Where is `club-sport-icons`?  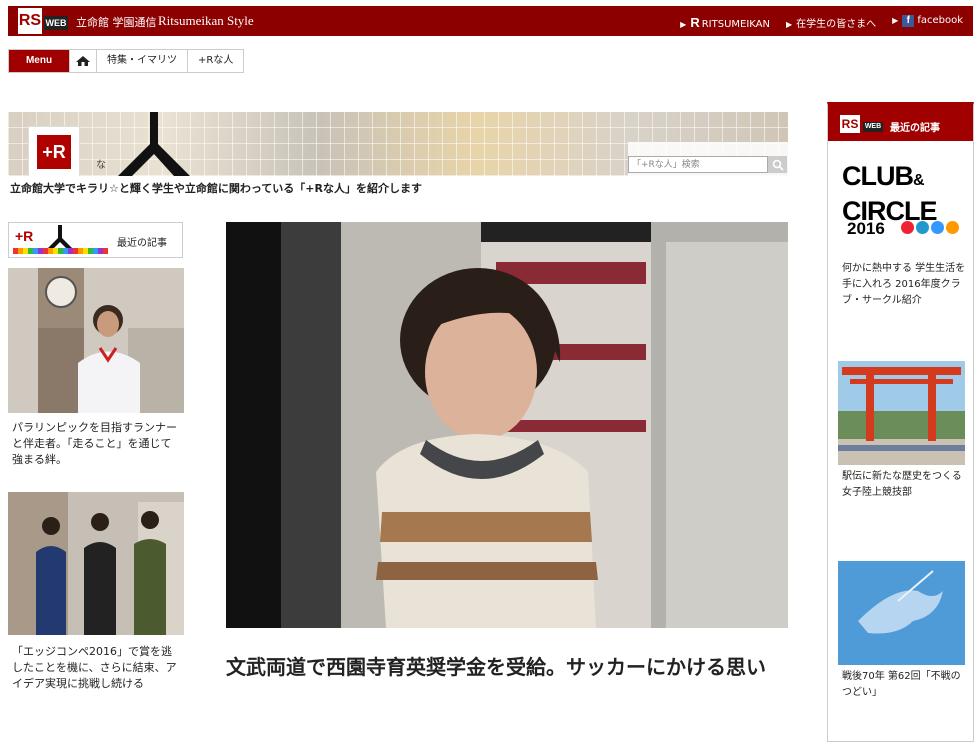
club-sport-icons is located at coordinates (930, 227).